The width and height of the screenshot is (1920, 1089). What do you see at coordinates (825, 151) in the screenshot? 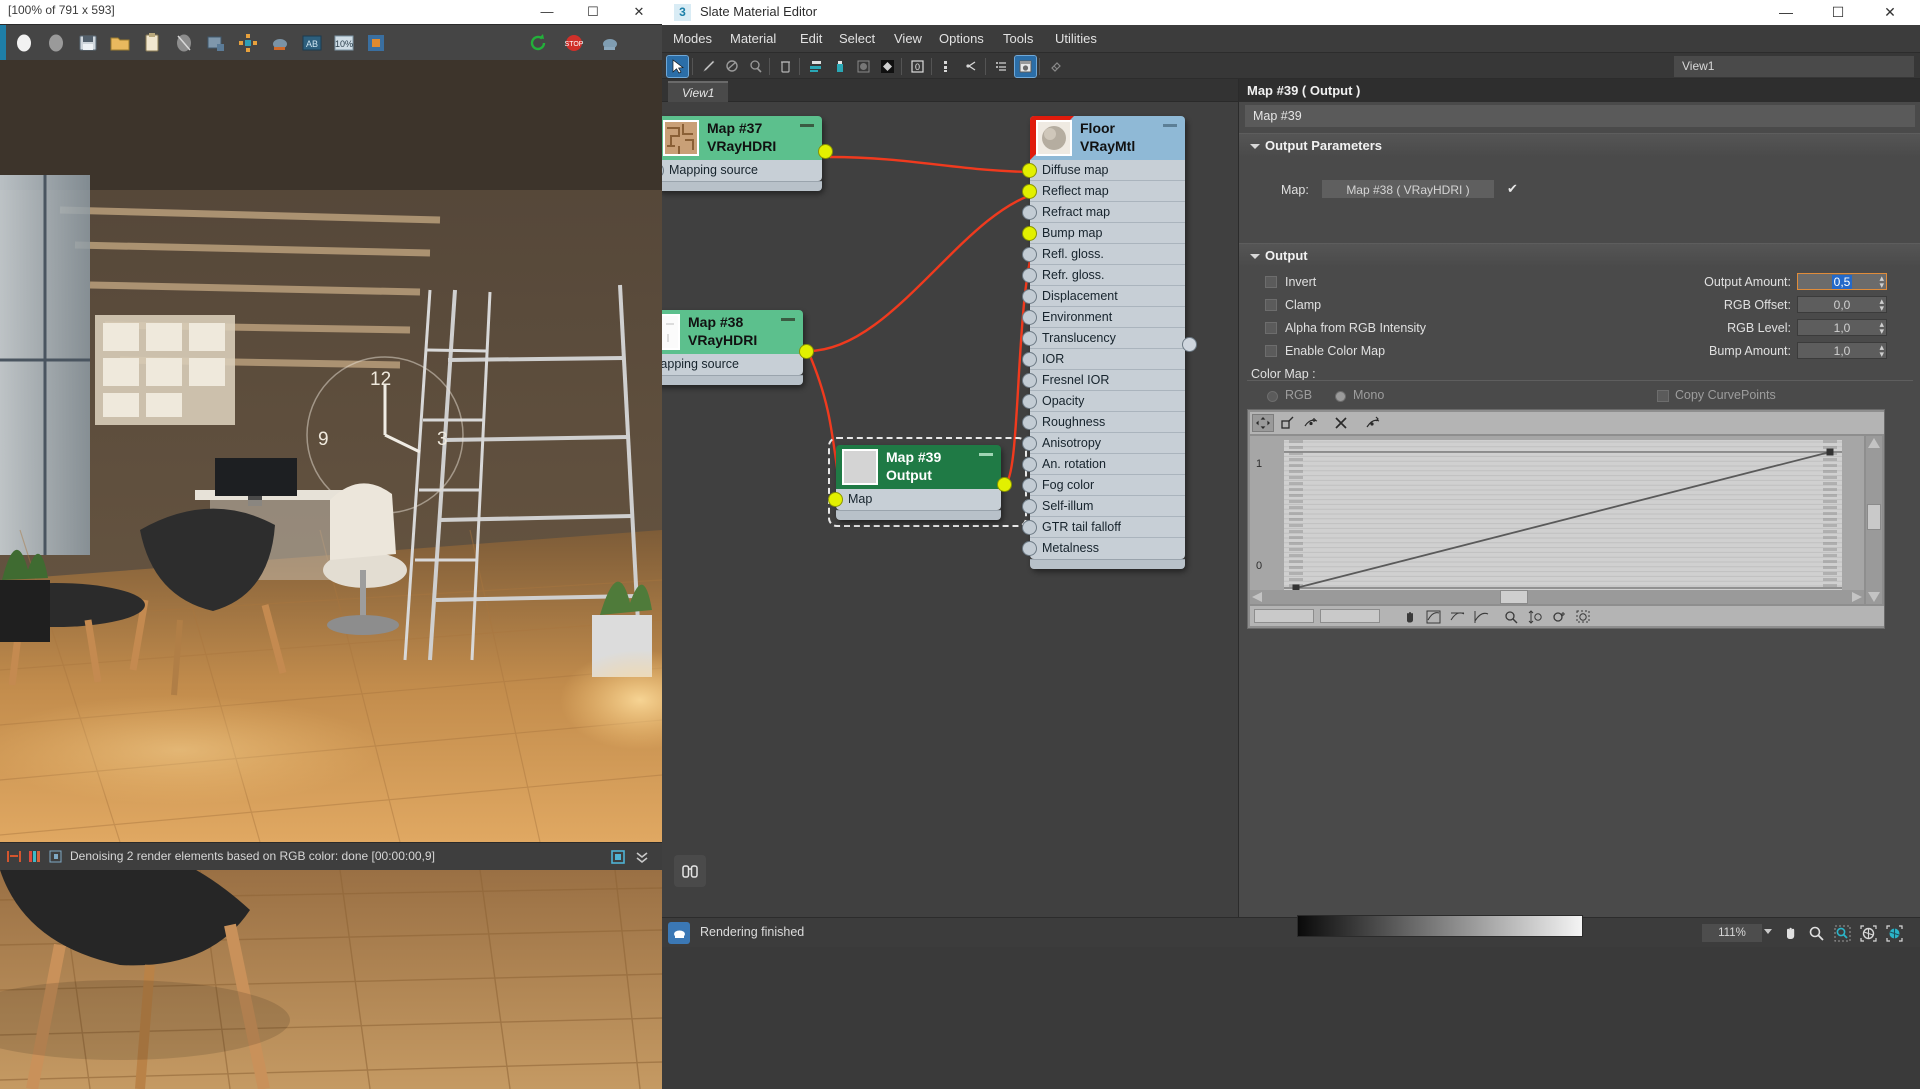
I see `node-map37-output-socket` at bounding box center [825, 151].